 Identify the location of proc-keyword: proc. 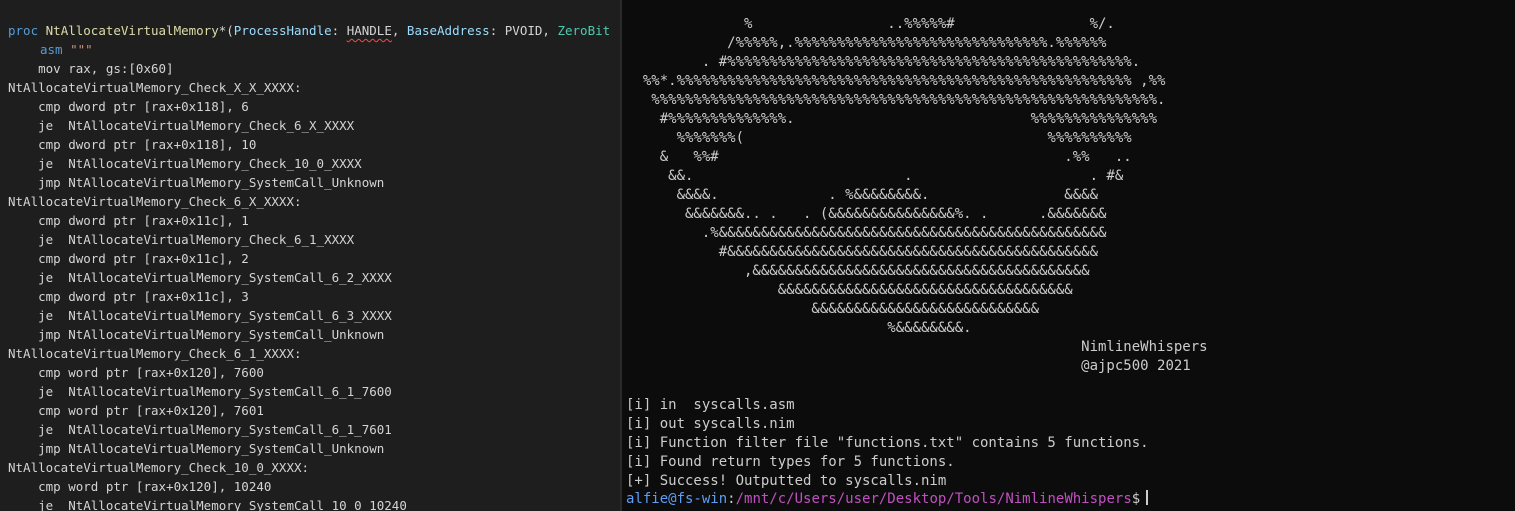
(23, 30).